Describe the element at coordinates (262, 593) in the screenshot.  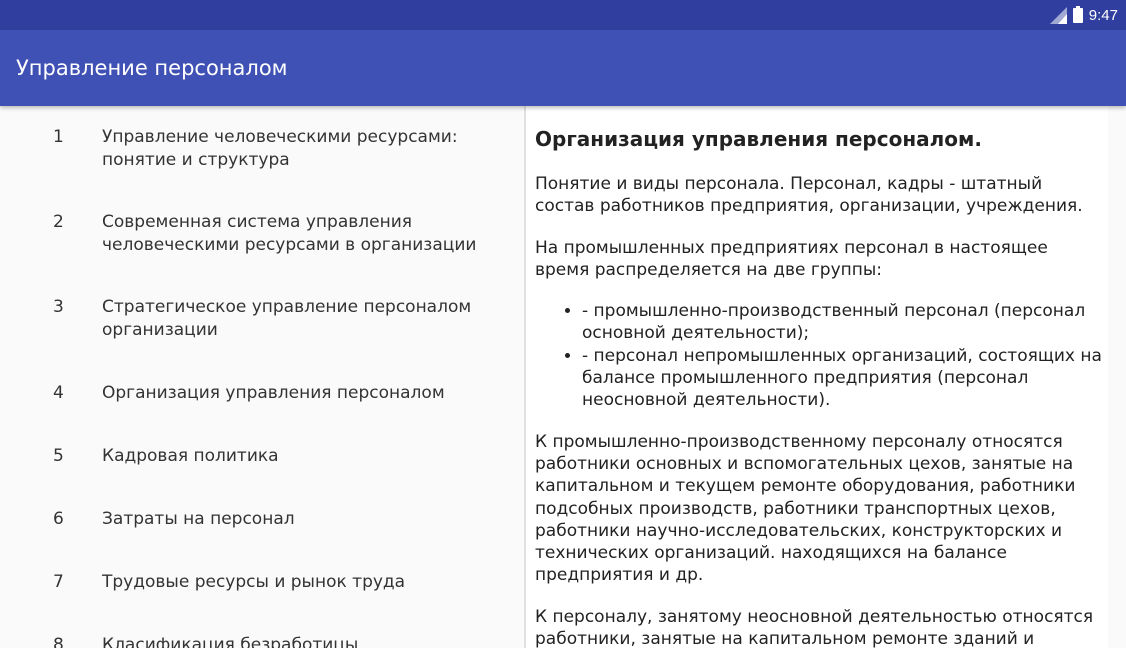
I see `list-item-7: 7 Трудовые ресурсы и рынок труда` at that location.